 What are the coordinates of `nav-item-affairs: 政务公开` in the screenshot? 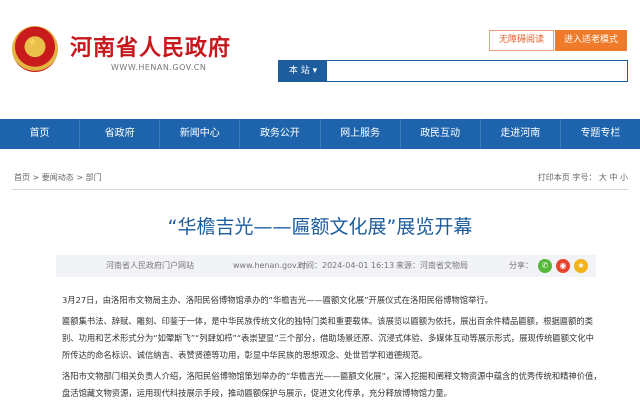 It's located at (280, 134).